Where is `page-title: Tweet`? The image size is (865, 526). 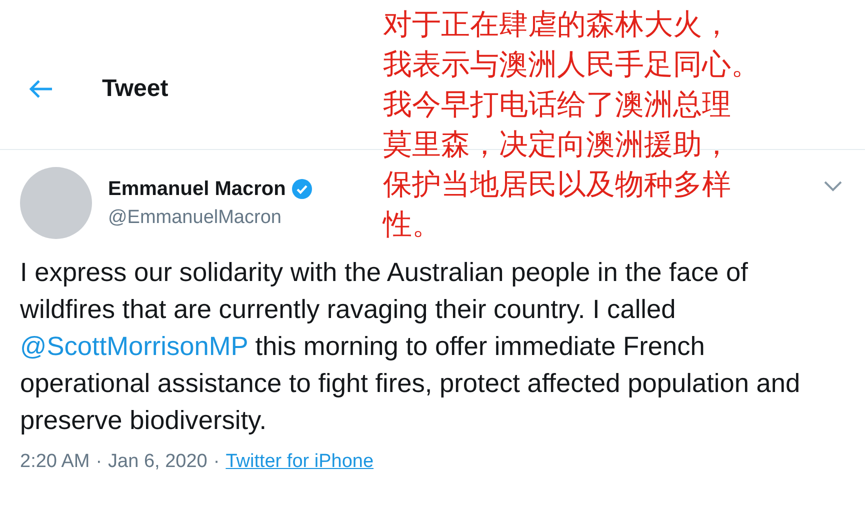
page-title: Tweet is located at coordinates (135, 88).